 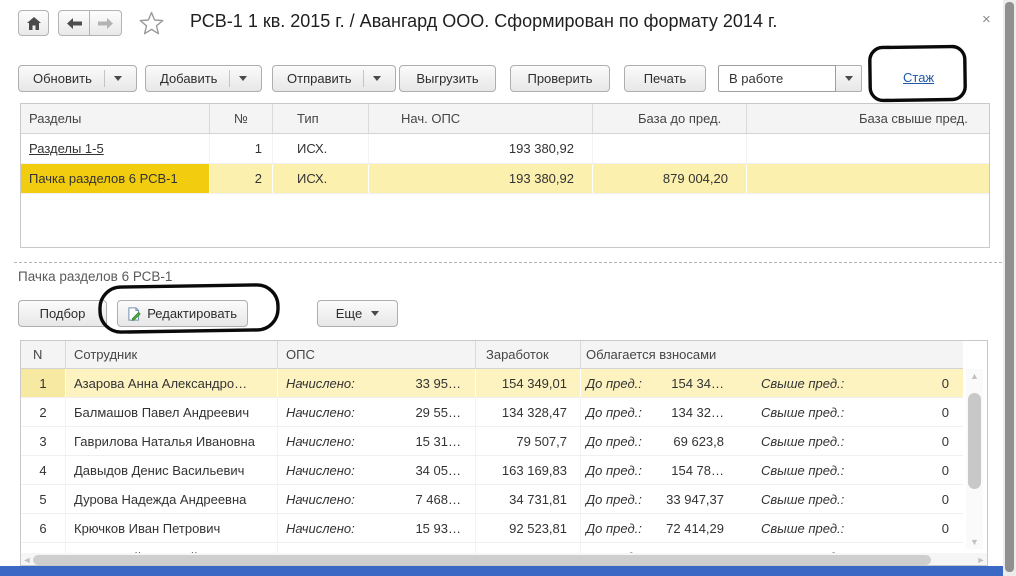 I want to click on section-number-cell: 2, so click(x=241, y=178).